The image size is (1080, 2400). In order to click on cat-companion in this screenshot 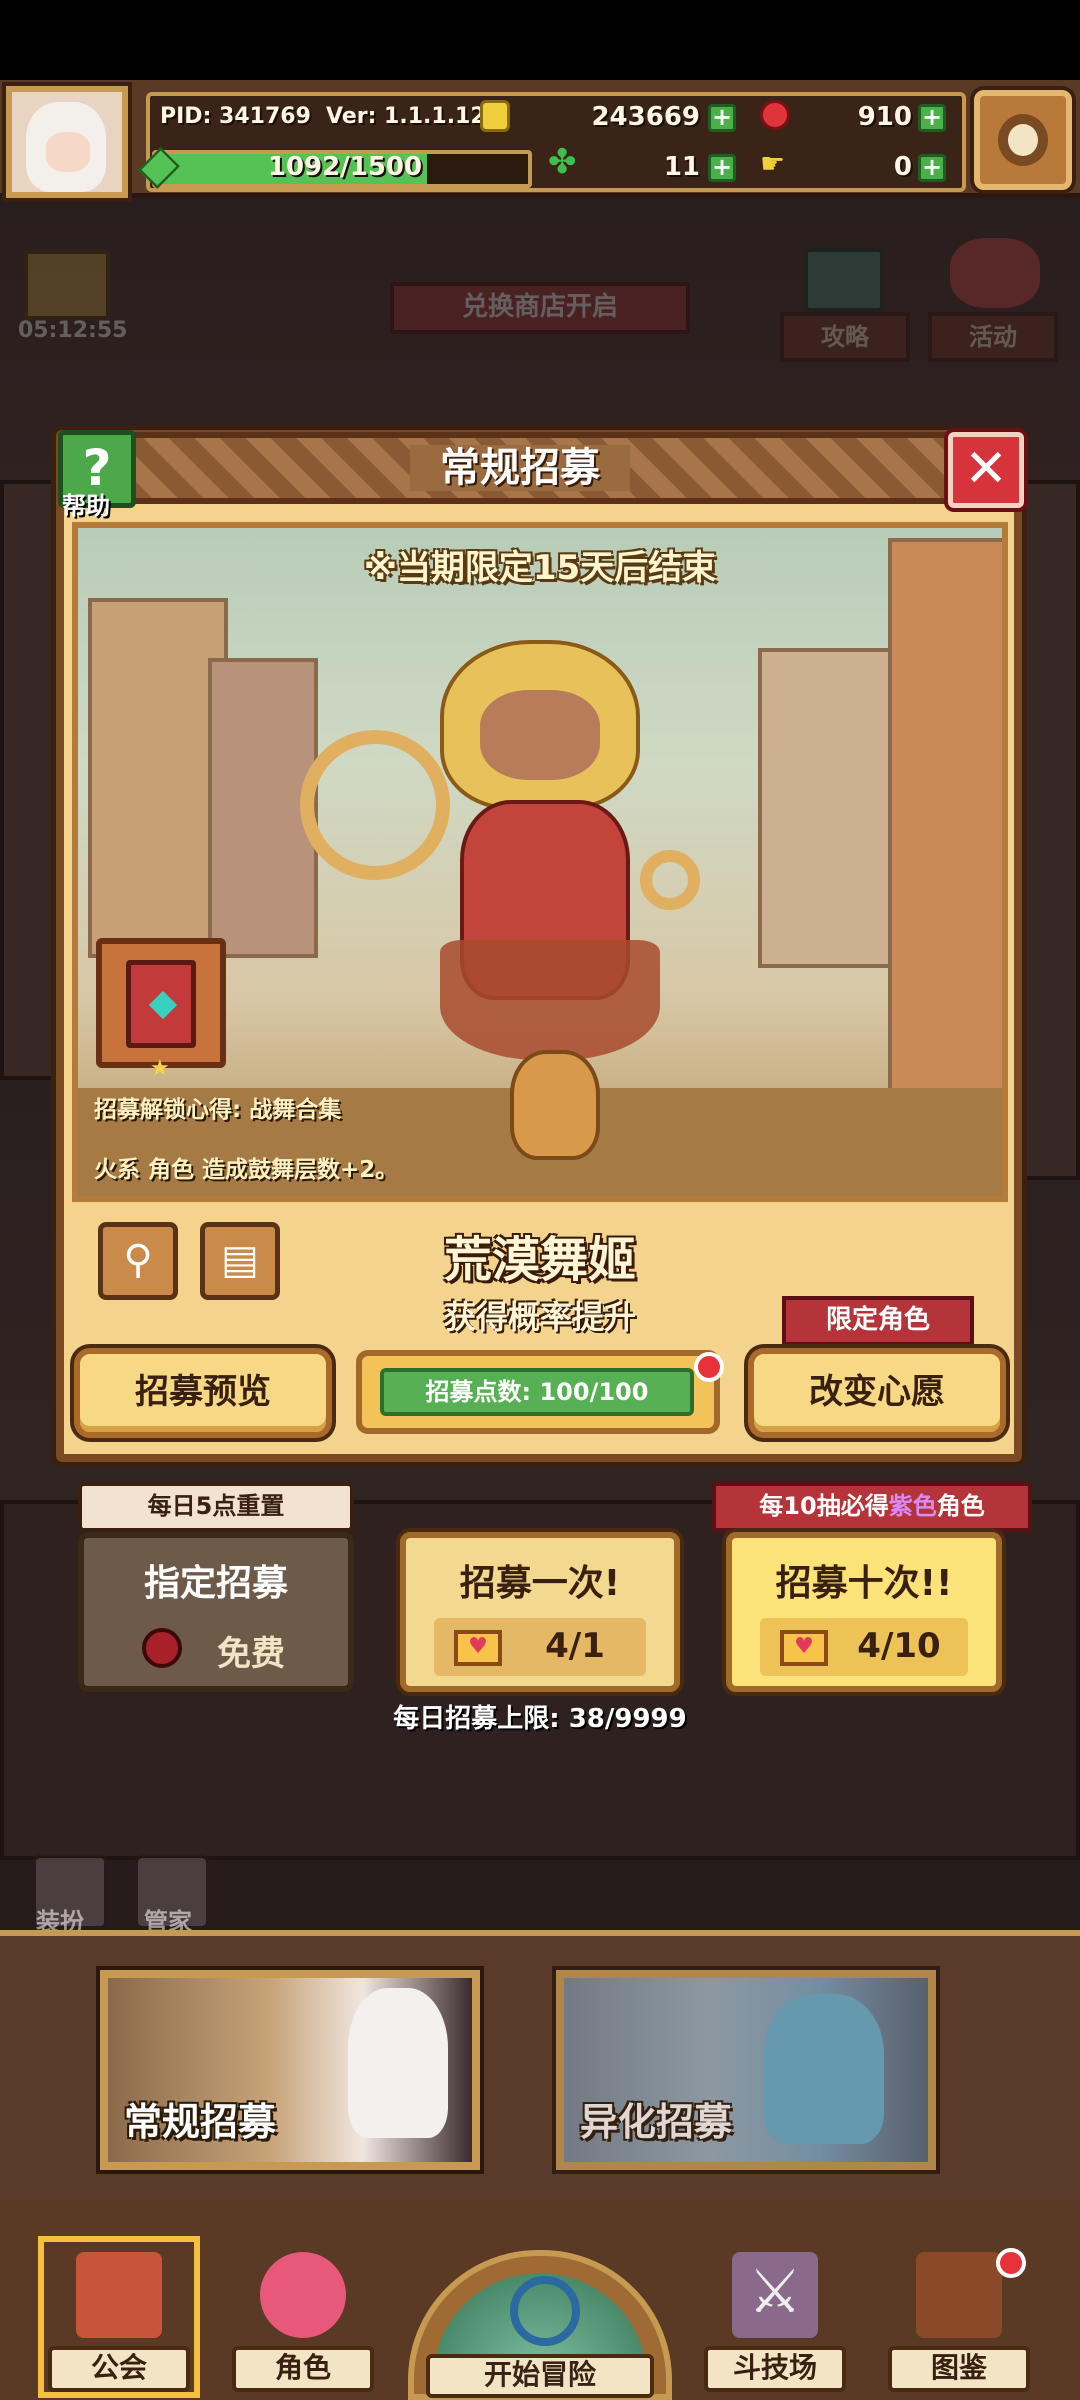, I will do `click(555, 1105)`.